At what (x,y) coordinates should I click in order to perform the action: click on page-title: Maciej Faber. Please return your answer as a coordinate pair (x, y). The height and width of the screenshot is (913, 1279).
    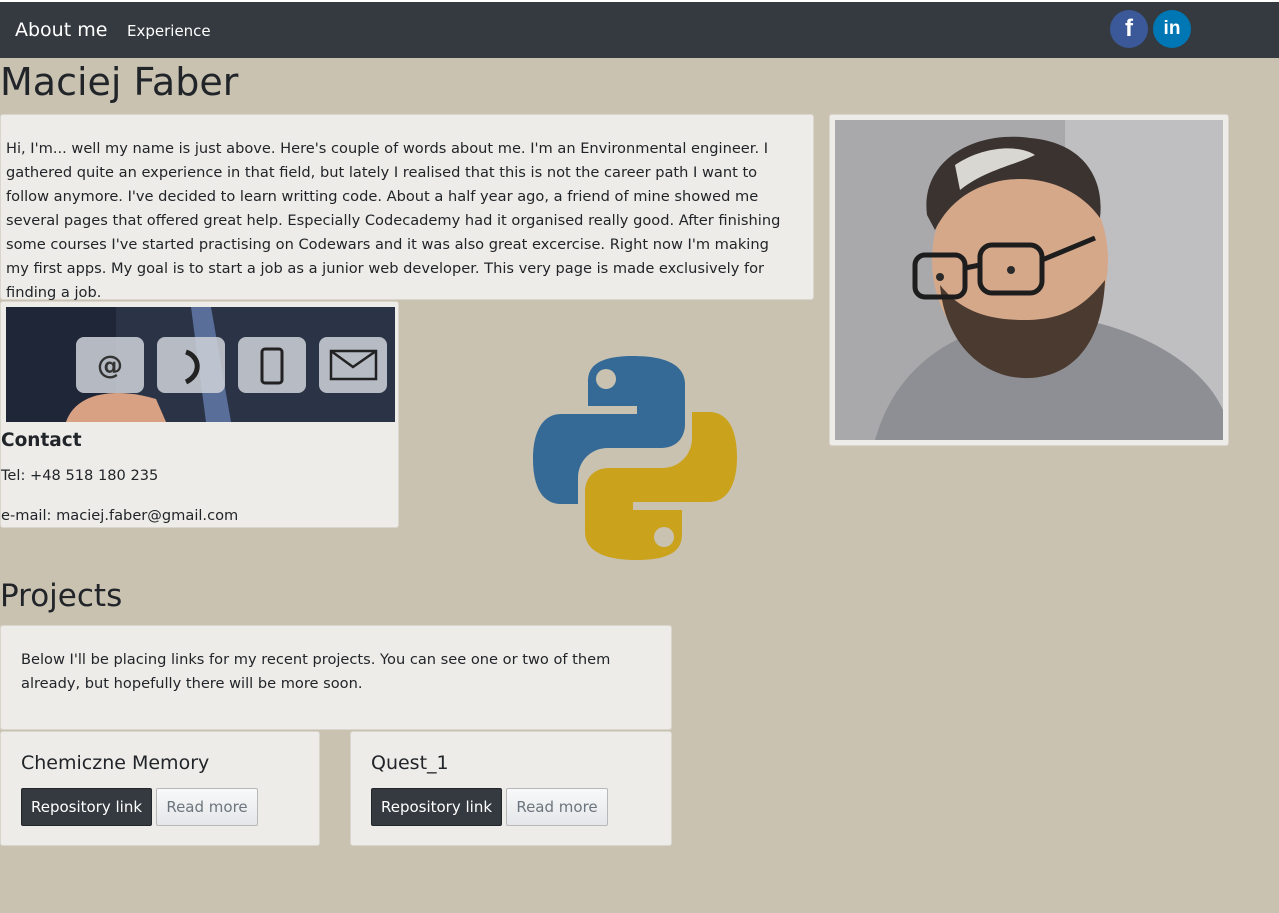
    Looking at the image, I should click on (119, 82).